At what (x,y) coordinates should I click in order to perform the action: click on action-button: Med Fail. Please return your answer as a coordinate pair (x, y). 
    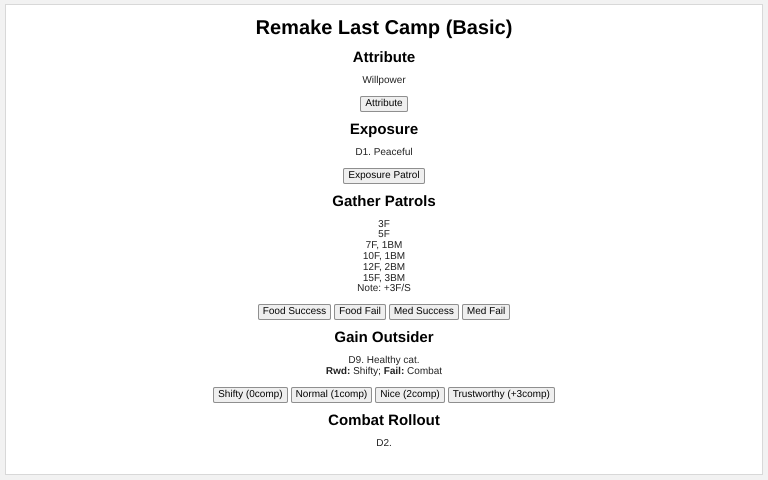
    Looking at the image, I should click on (486, 312).